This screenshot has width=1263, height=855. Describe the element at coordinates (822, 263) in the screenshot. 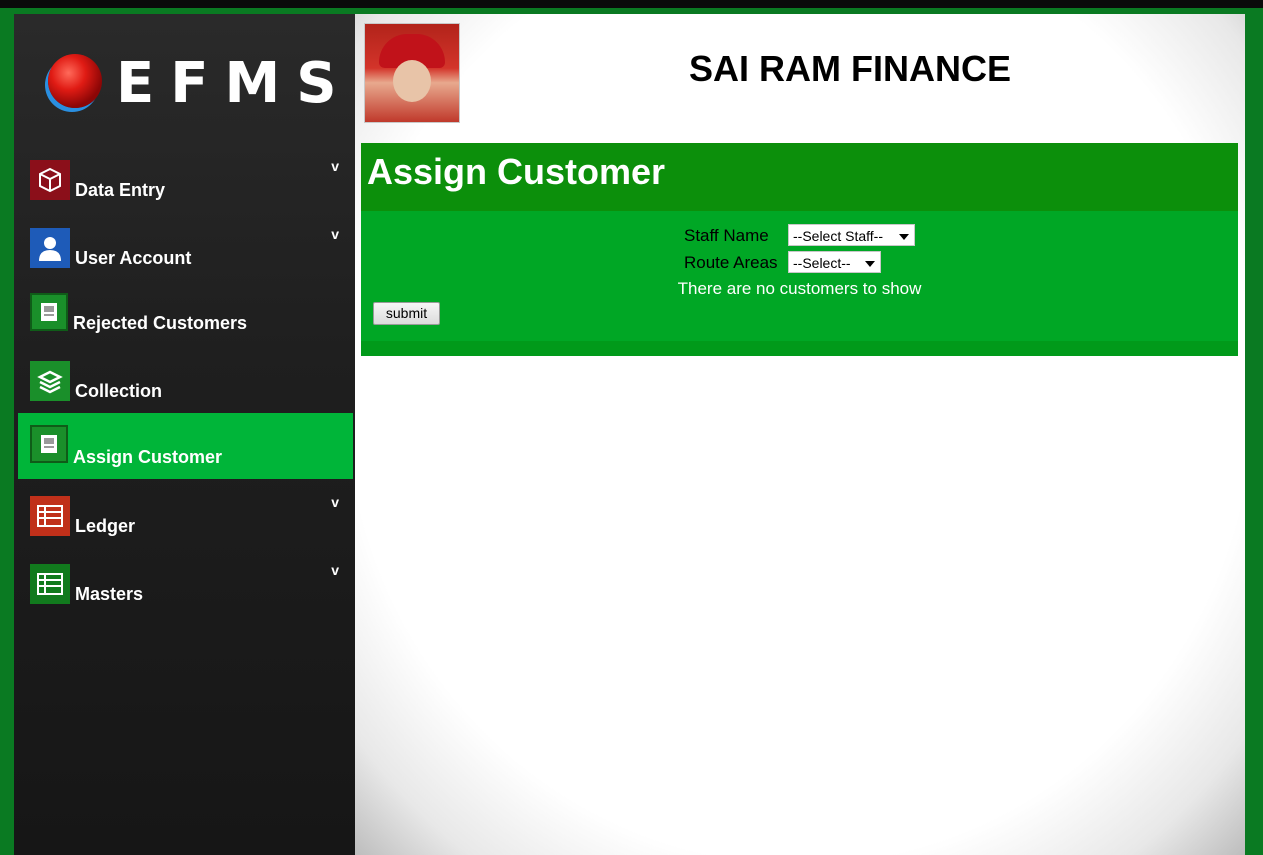

I see `route-select-value: --Select--` at that location.